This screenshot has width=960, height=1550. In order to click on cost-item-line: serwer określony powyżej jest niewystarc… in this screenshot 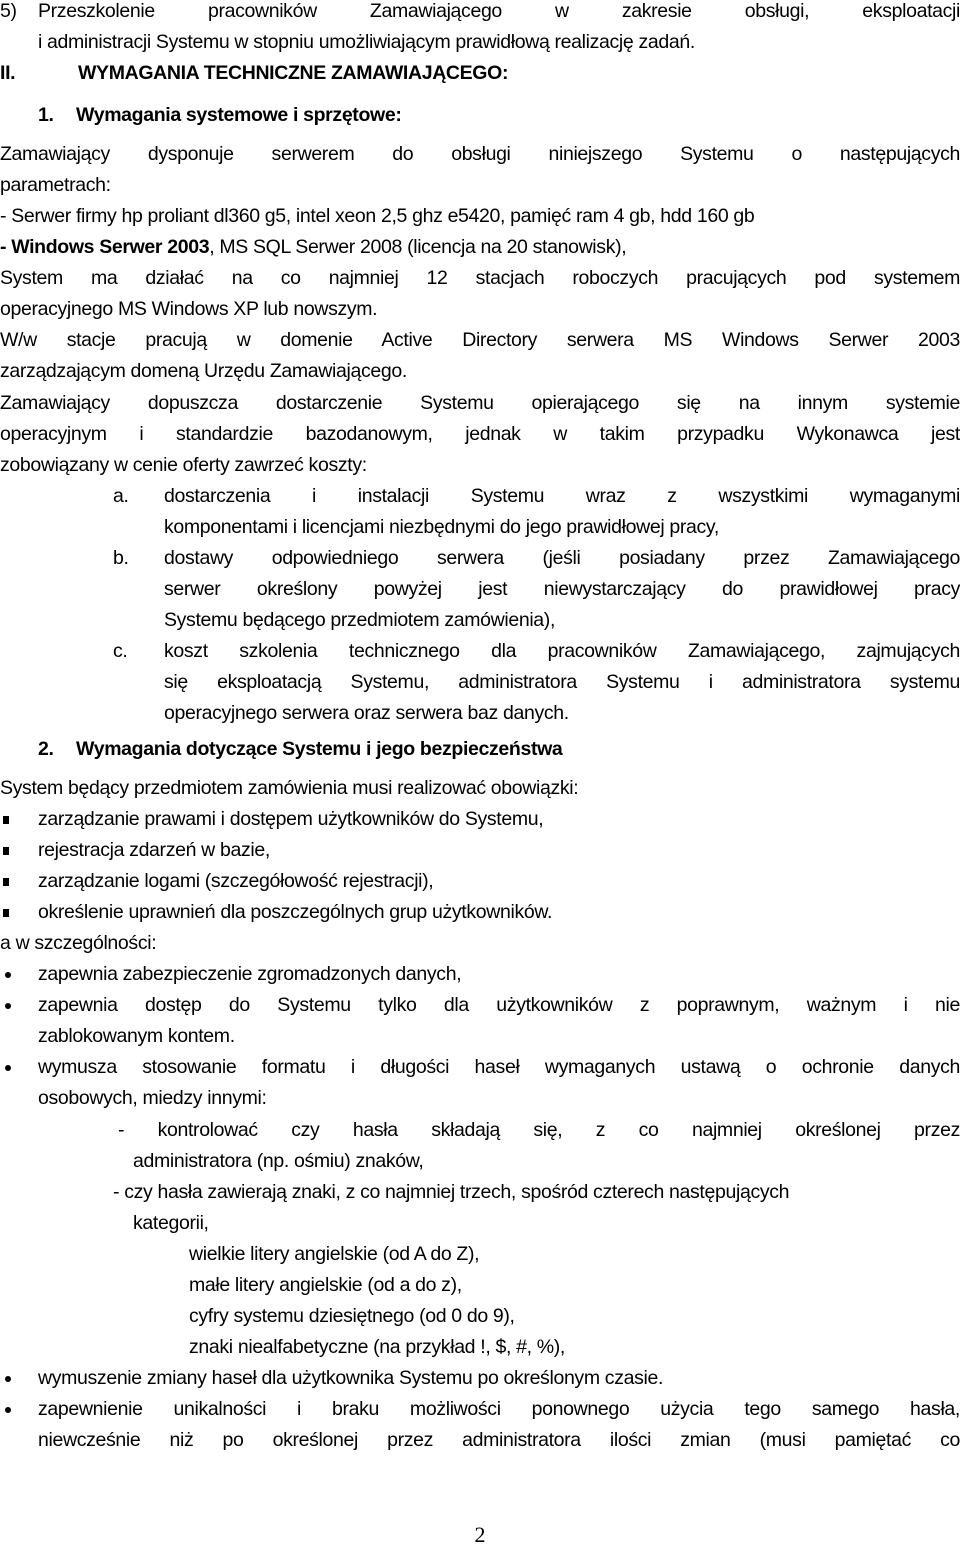, I will do `click(562, 589)`.